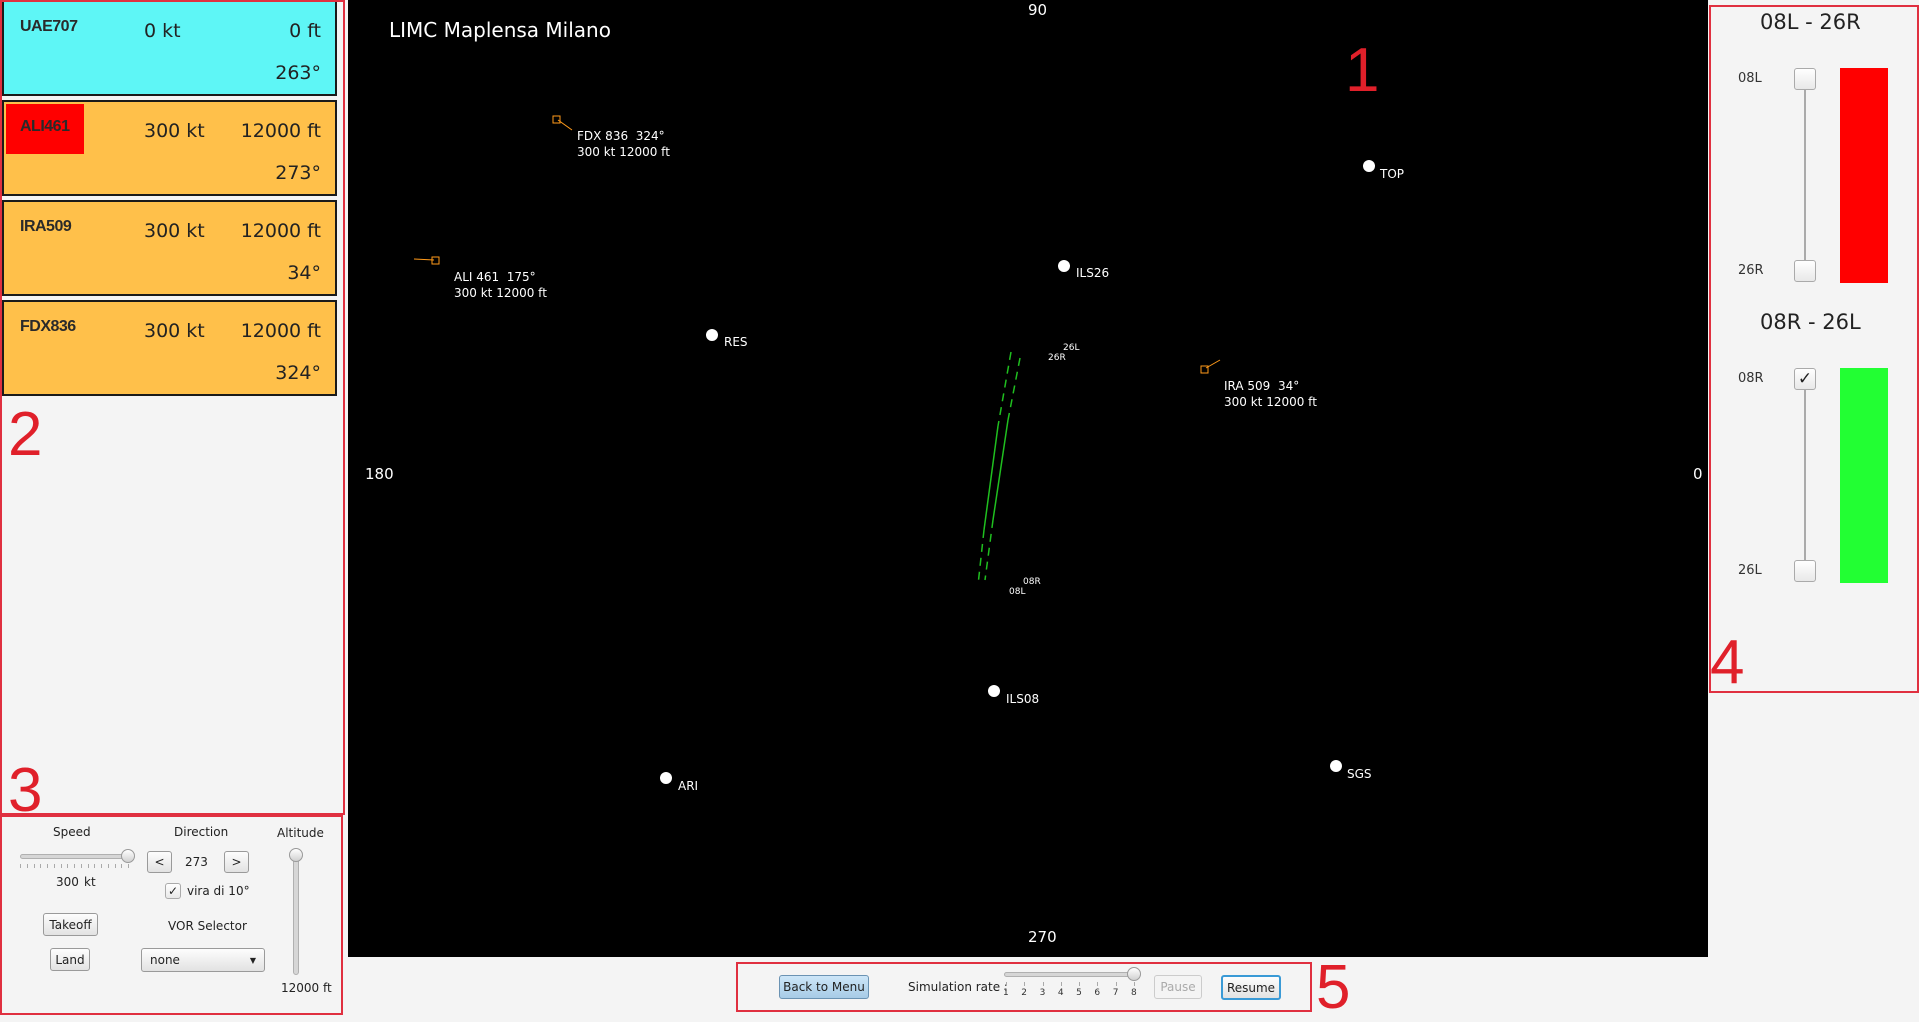 This screenshot has width=1919, height=1022. What do you see at coordinates (1178, 987) in the screenshot?
I see `pause-button: Pause` at bounding box center [1178, 987].